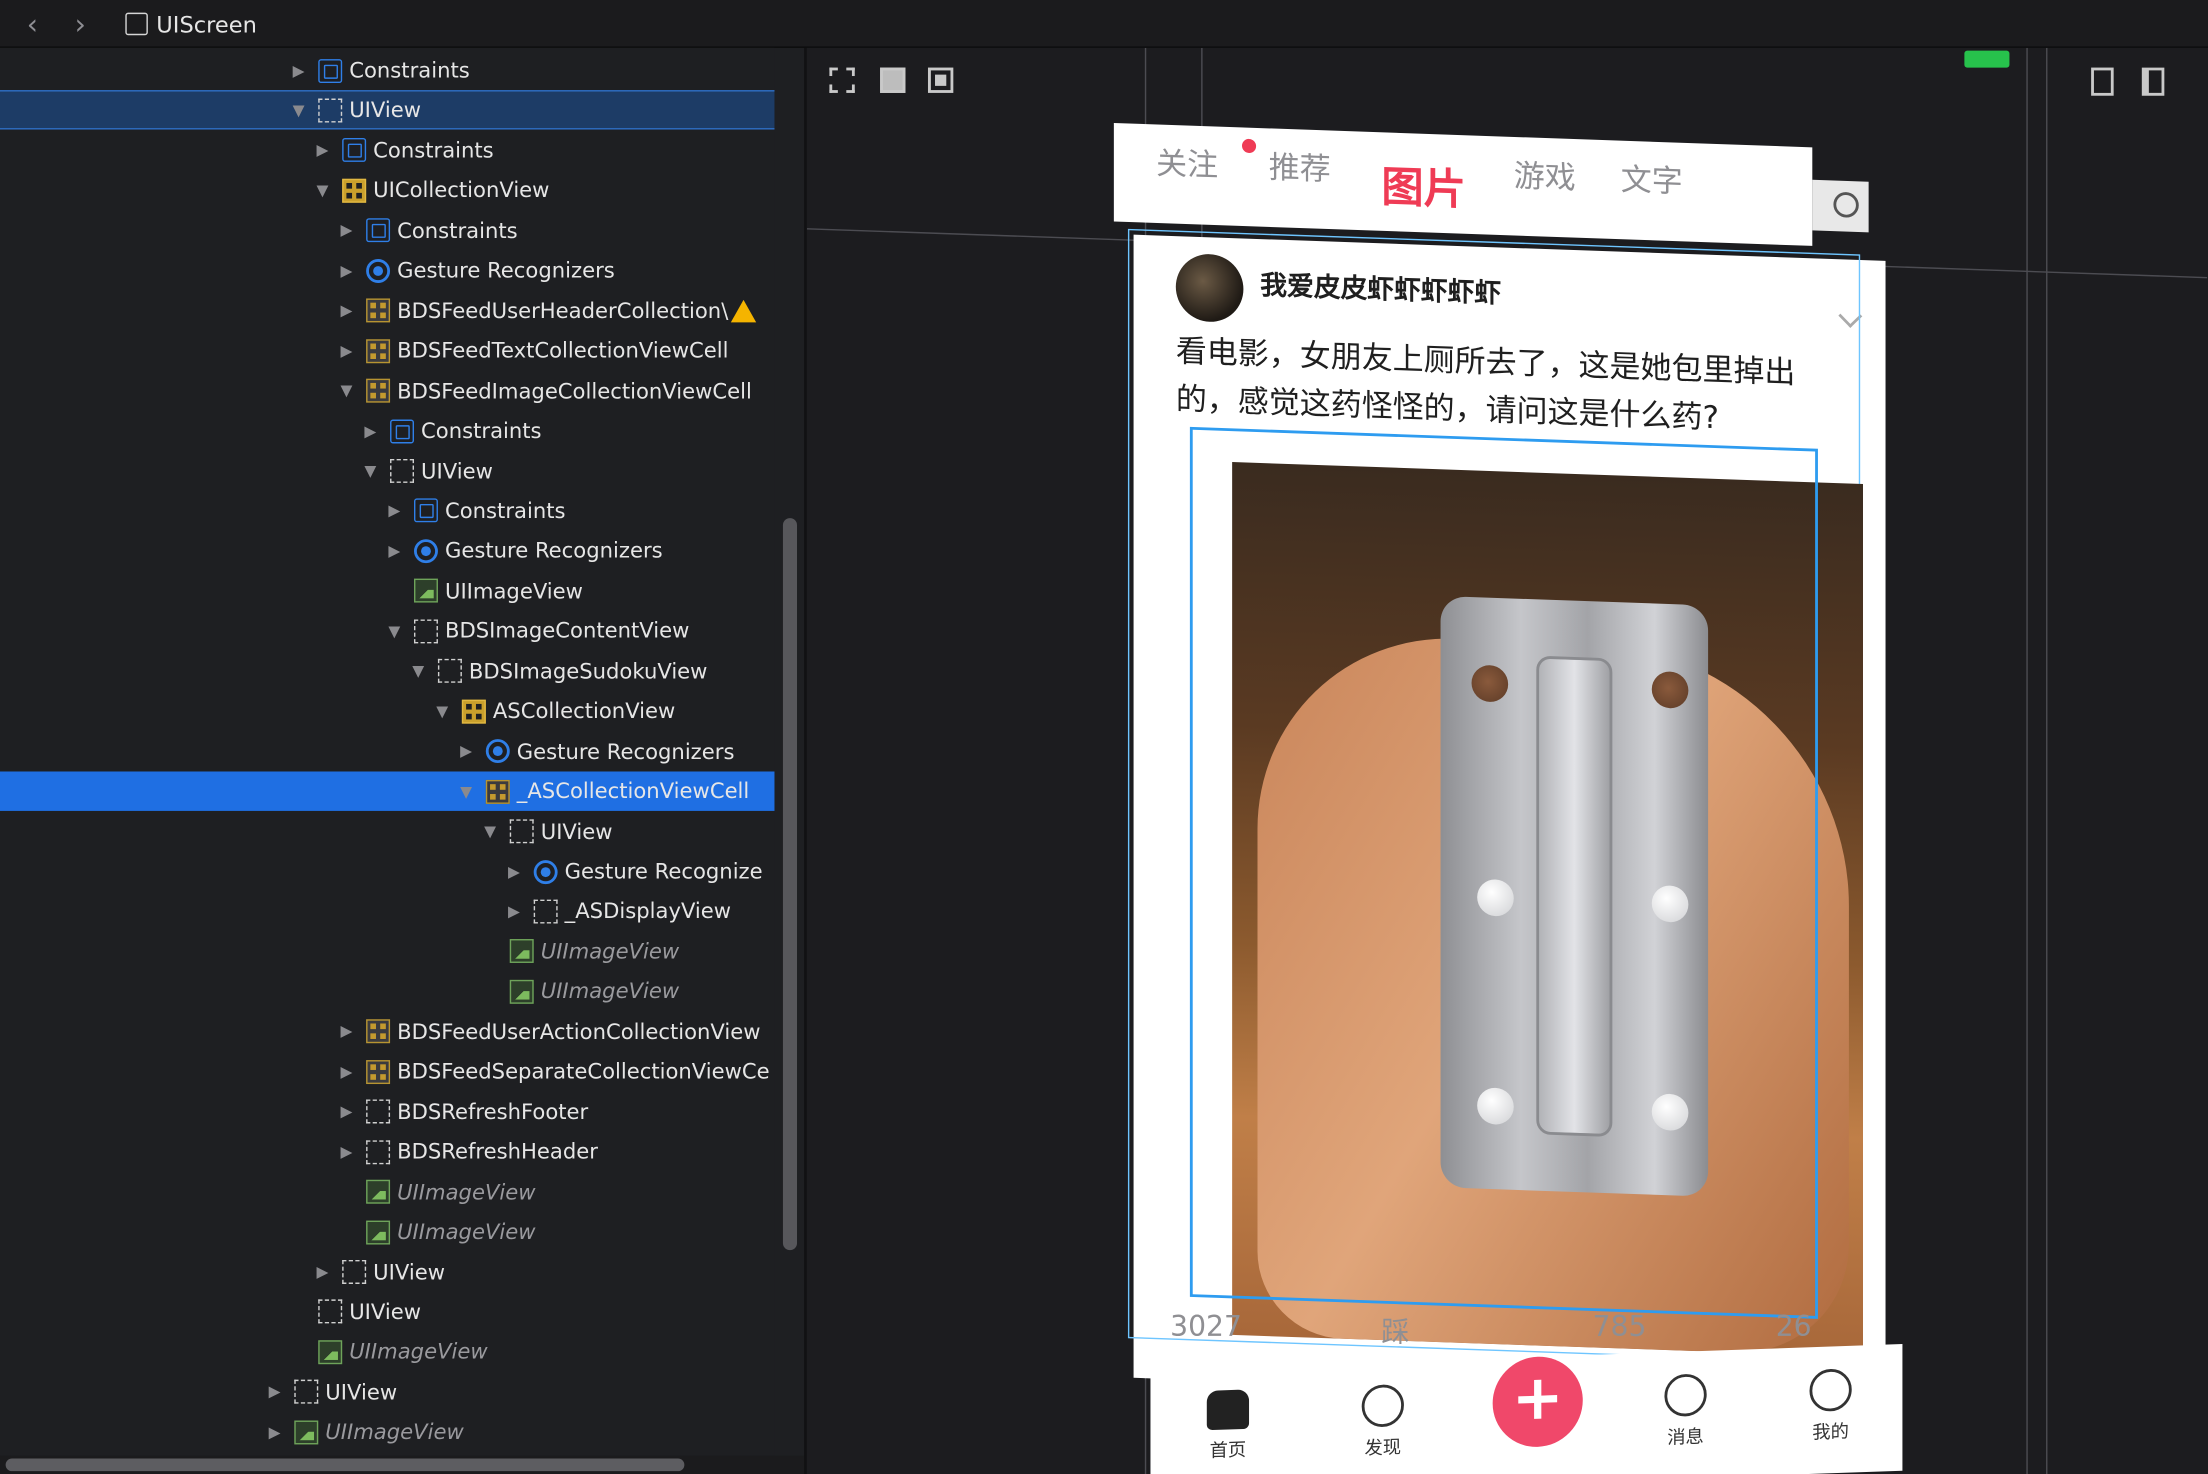 This screenshot has height=1474, width=2208. I want to click on tree-row: ▼ ASCollectionView, so click(387, 711).